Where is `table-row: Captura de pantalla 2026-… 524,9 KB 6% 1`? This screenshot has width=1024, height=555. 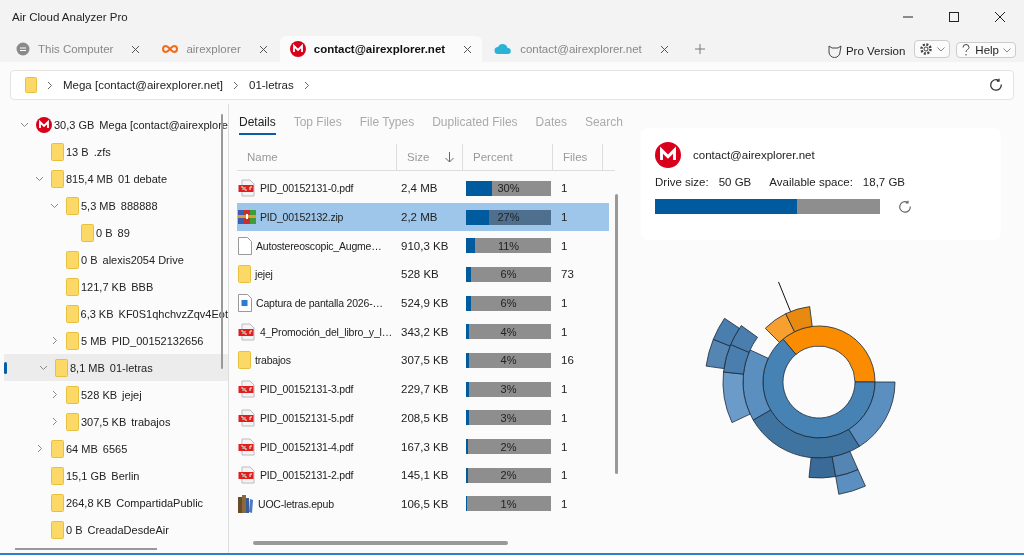
table-row: Captura de pantalla 2026-… 524,9 KB 6% 1 is located at coordinates (423, 303).